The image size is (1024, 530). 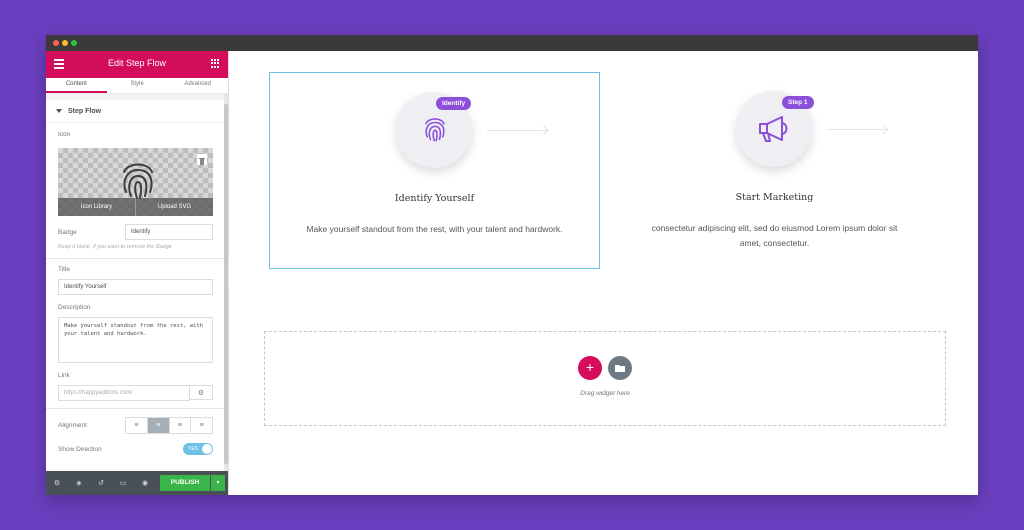 What do you see at coordinates (76, 85) in the screenshot?
I see `tab-content: Content` at bounding box center [76, 85].